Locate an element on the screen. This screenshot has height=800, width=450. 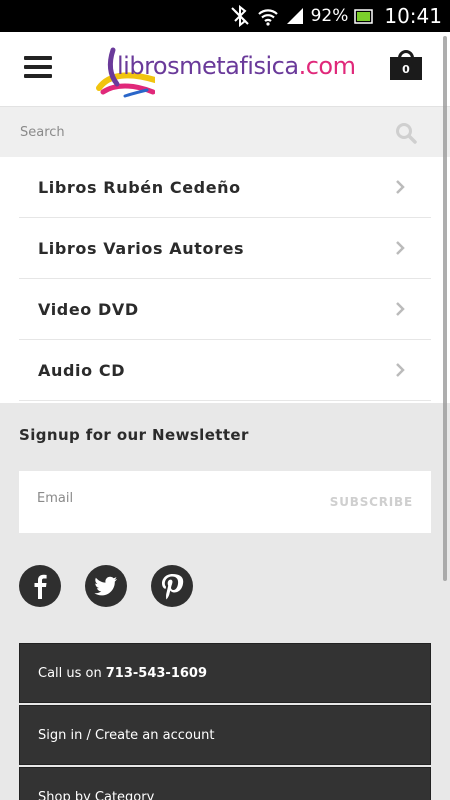
menu-item-libros-ruben-cedeno: Libros Rubén Cedeño is located at coordinates (225, 187).